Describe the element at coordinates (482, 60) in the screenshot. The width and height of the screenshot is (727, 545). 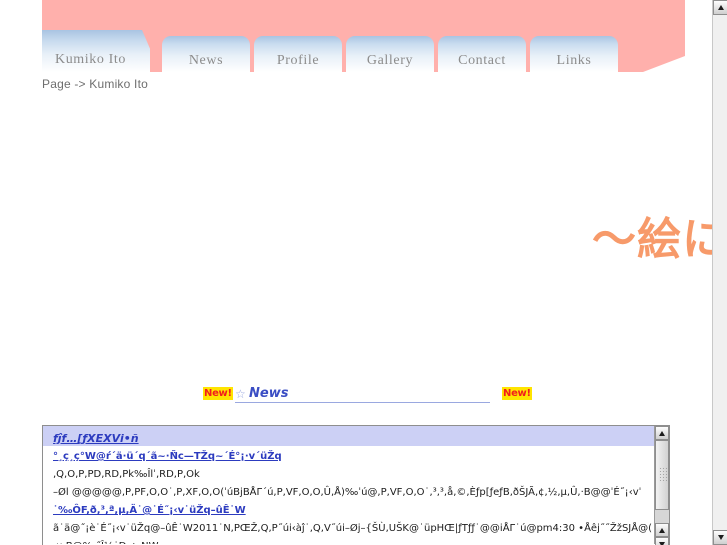
I see `nav-label-contact: Contact` at that location.